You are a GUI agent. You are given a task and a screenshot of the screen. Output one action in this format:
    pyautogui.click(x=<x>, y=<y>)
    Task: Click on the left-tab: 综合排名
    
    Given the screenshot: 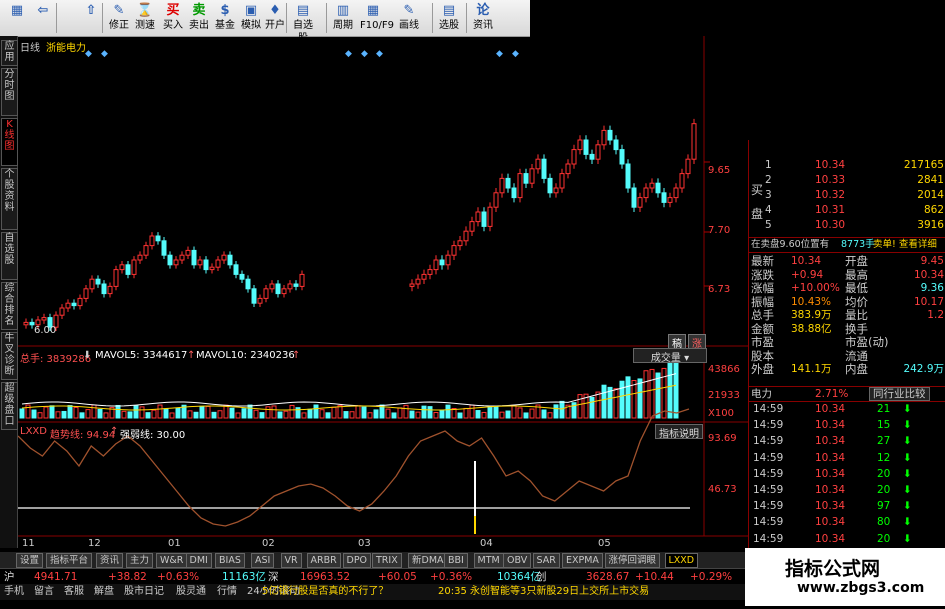 What is the action you would take?
    pyautogui.click(x=9, y=306)
    